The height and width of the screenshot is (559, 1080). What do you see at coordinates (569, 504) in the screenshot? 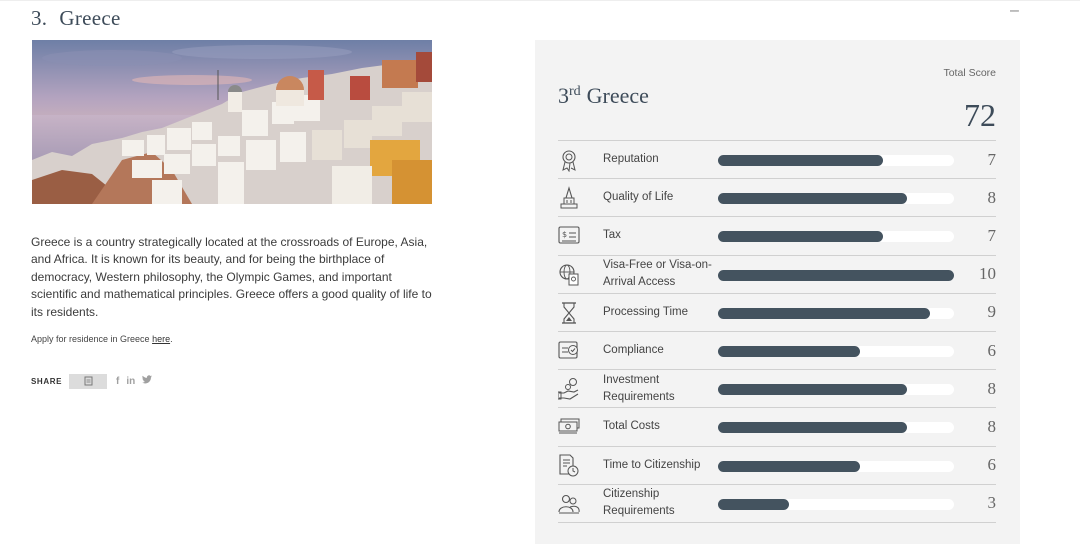
I see `people-group-icon` at bounding box center [569, 504].